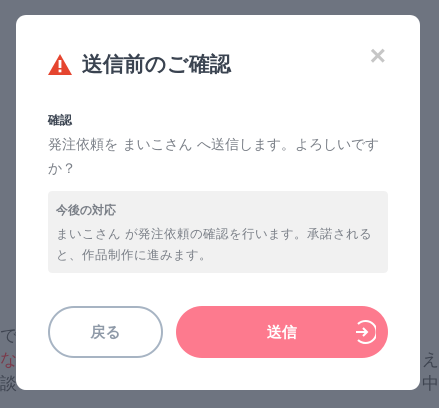 This screenshot has width=439, height=408. Describe the element at coordinates (60, 64) in the screenshot. I see `warning-icon` at that location.